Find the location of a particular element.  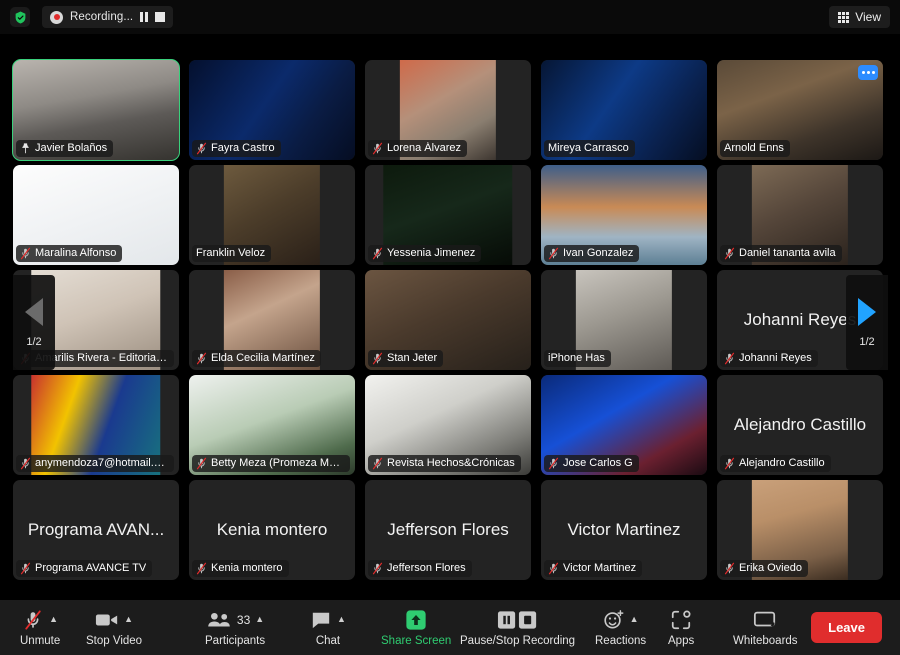

participant-tile: Elda Cecilia Martínez is located at coordinates (272, 320).